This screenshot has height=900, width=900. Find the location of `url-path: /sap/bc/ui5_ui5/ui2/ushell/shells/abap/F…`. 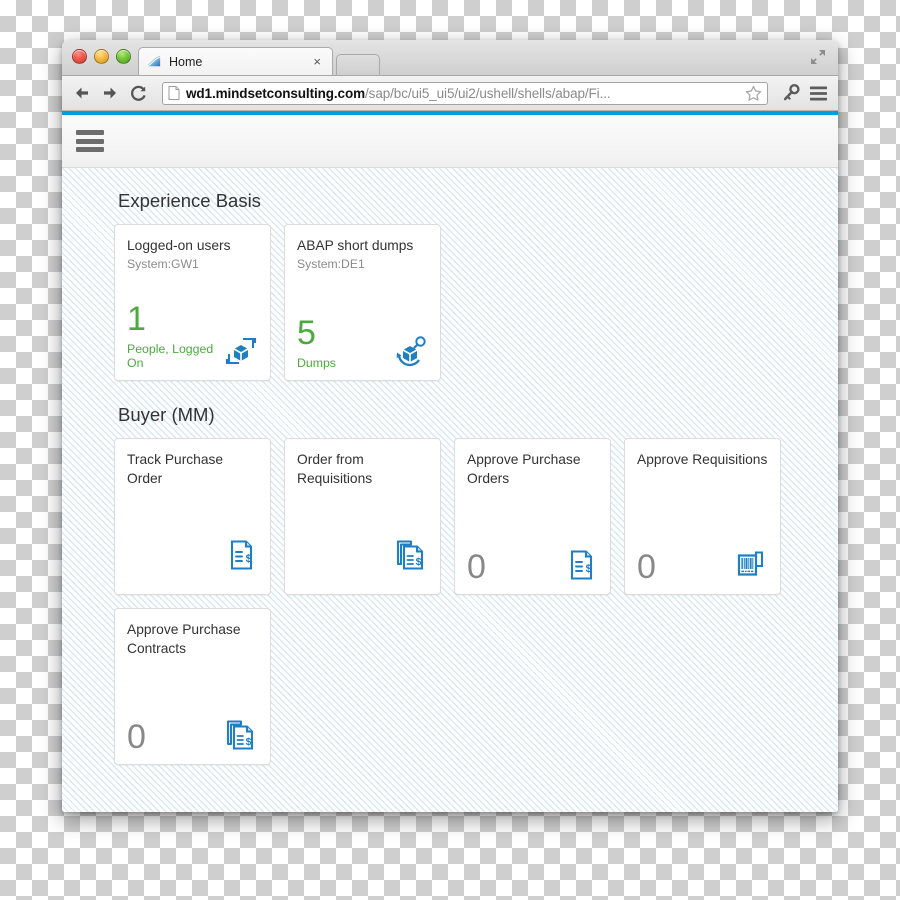

url-path: /sap/bc/ui5_ui5/ui2/ushell/shells/abap/F… is located at coordinates (488, 93).